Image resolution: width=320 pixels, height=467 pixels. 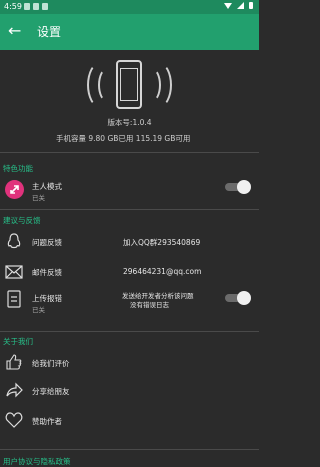 What do you see at coordinates (22, 220) in the screenshot?
I see `section-header-feedback: 建议与反馈` at bounding box center [22, 220].